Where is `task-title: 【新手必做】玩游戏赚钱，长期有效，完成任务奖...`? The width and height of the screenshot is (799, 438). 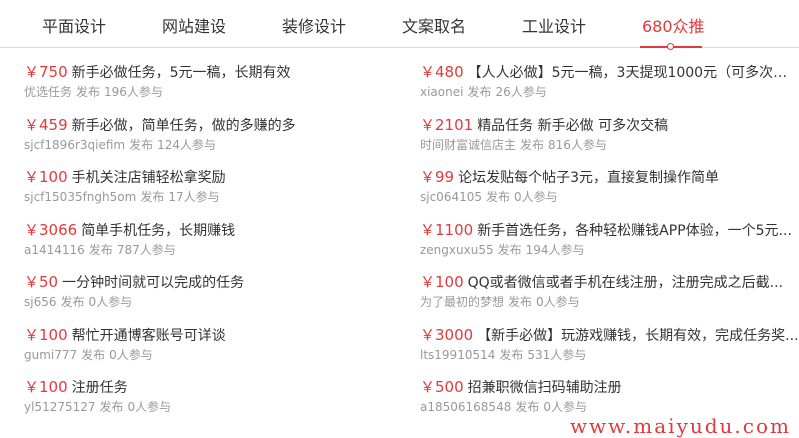
task-title: 【新手必做】玩游戏赚钱，长期有效，完成任务奖... is located at coordinates (637, 336).